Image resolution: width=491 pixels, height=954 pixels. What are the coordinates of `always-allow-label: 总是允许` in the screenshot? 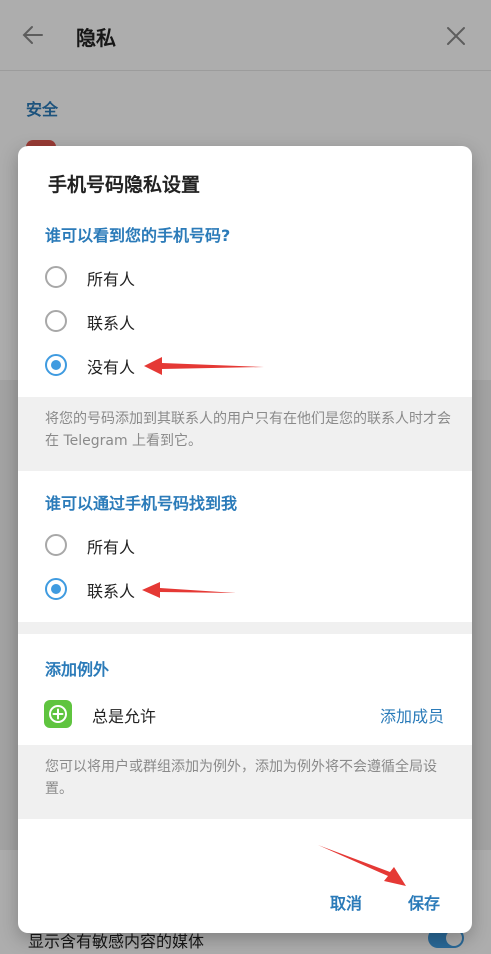 It's located at (124, 716).